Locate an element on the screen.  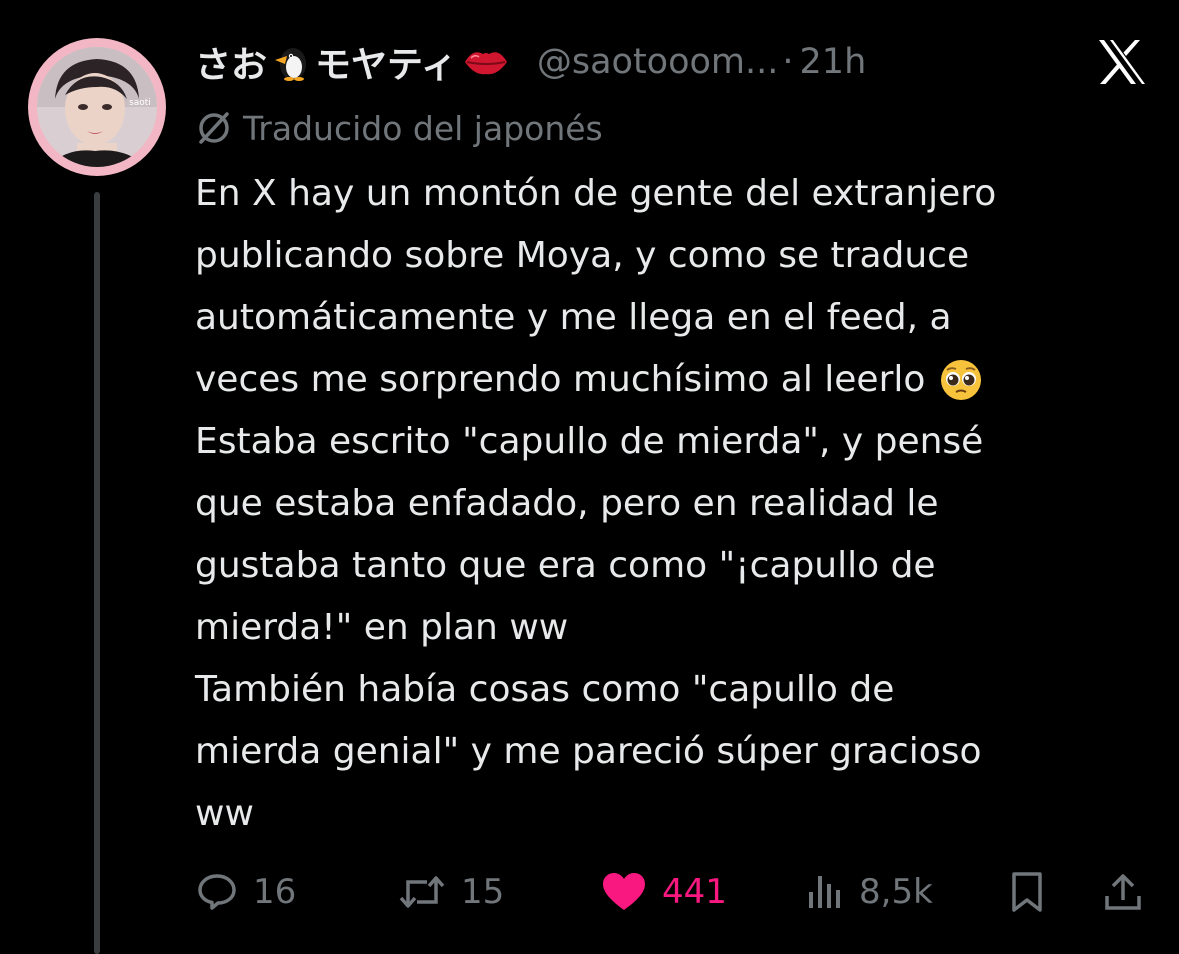
tweet-line: gustaba tanto que era como "¡capullo de is located at coordinates (675, 566).